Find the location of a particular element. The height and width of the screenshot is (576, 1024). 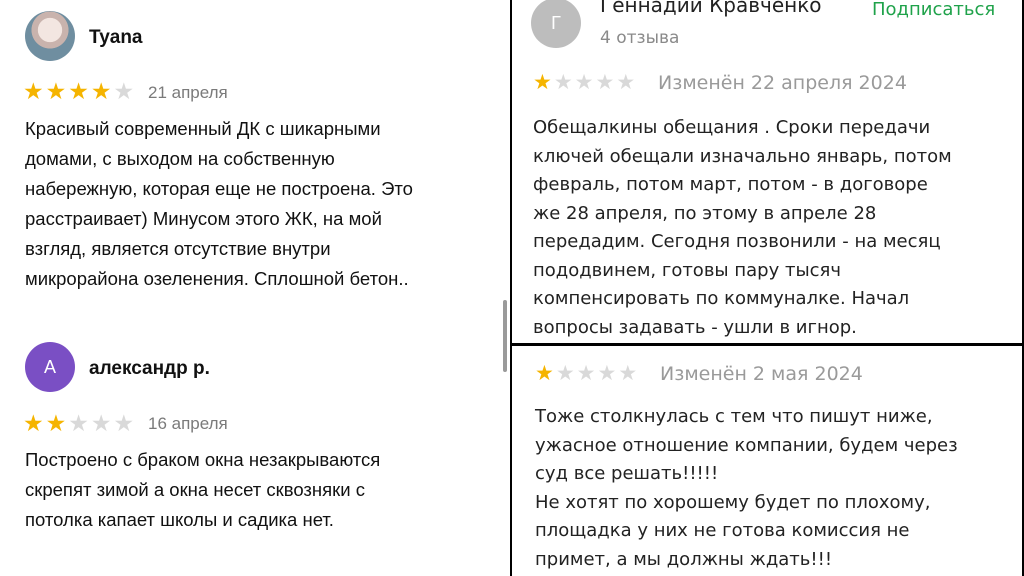

avatar-tyana is located at coordinates (50, 36).